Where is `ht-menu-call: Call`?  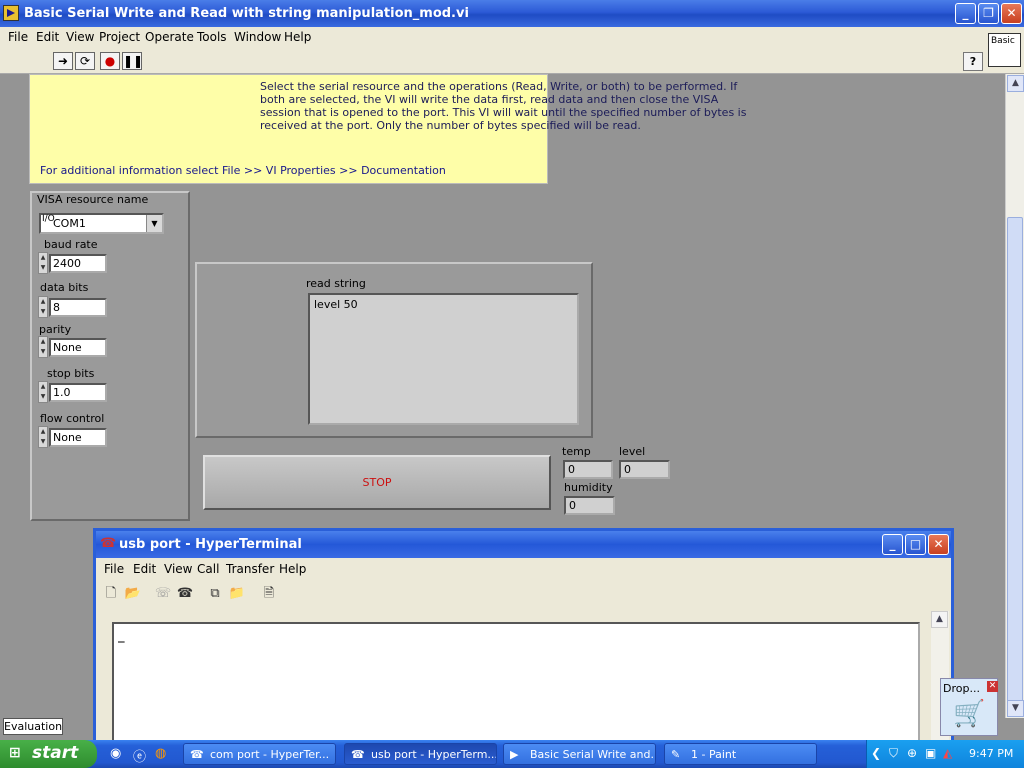 ht-menu-call: Call is located at coordinates (208, 569).